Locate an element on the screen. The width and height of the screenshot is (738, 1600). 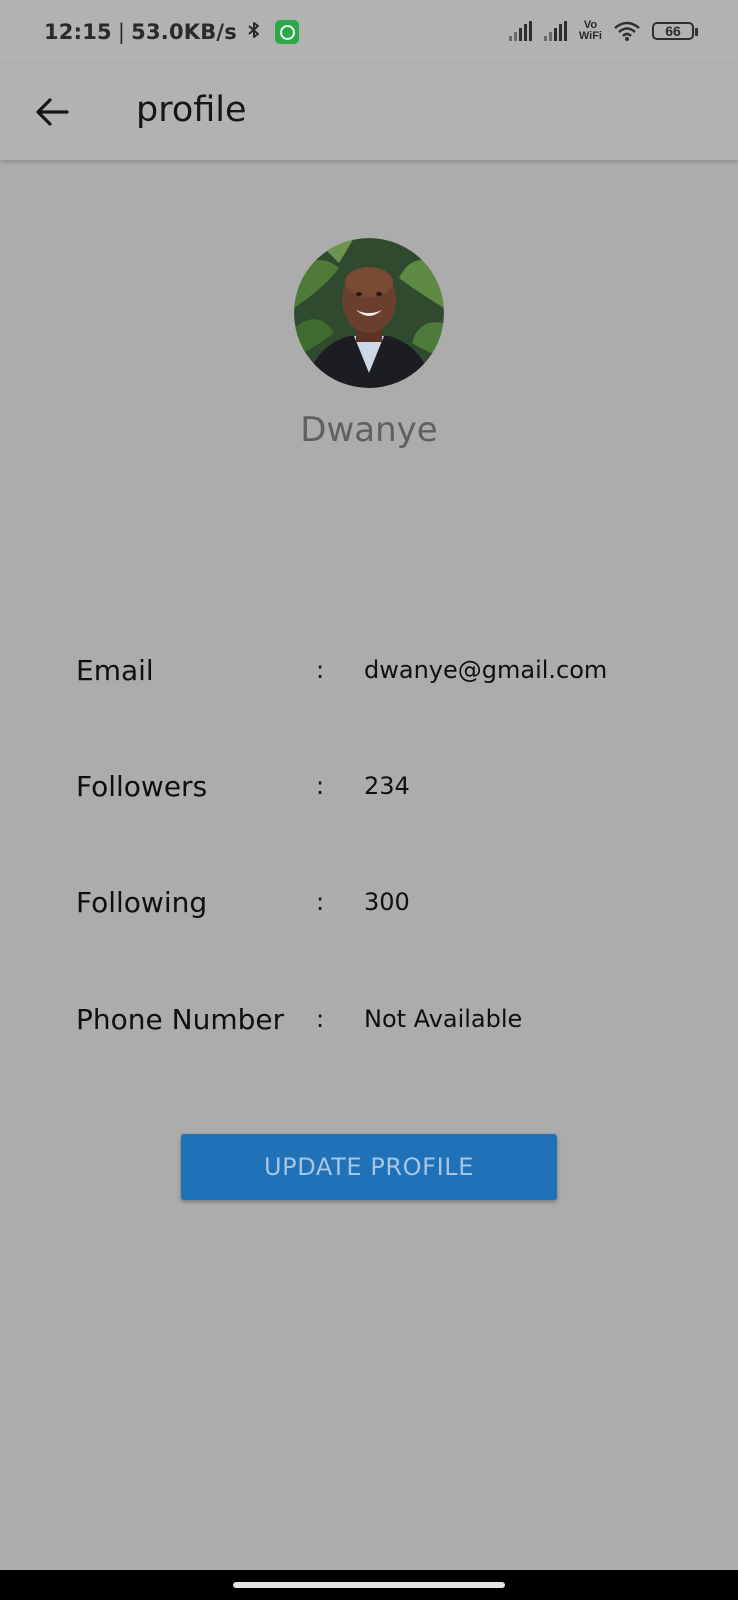
back-button is located at coordinates (52, 112).